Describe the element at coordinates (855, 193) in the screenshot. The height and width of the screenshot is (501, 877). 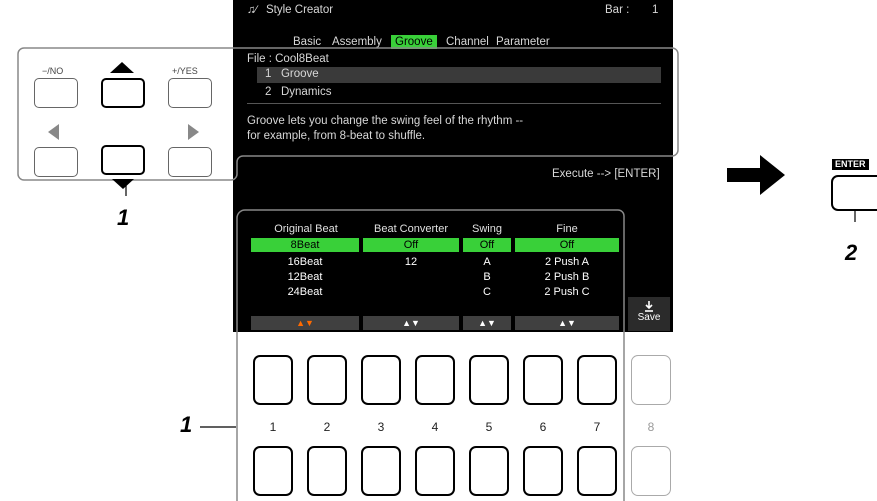
I see `enter-button` at that location.